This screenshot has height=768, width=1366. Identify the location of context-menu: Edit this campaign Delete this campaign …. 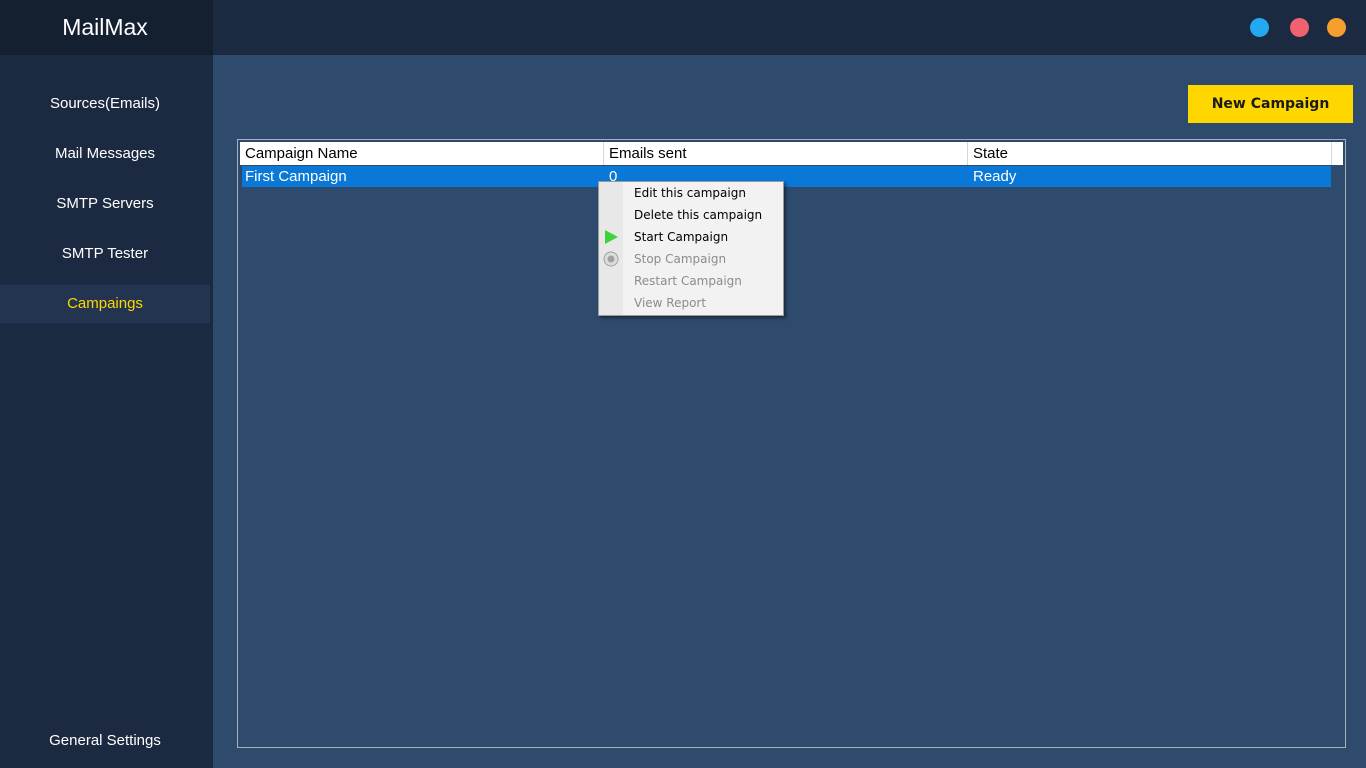
(691, 248).